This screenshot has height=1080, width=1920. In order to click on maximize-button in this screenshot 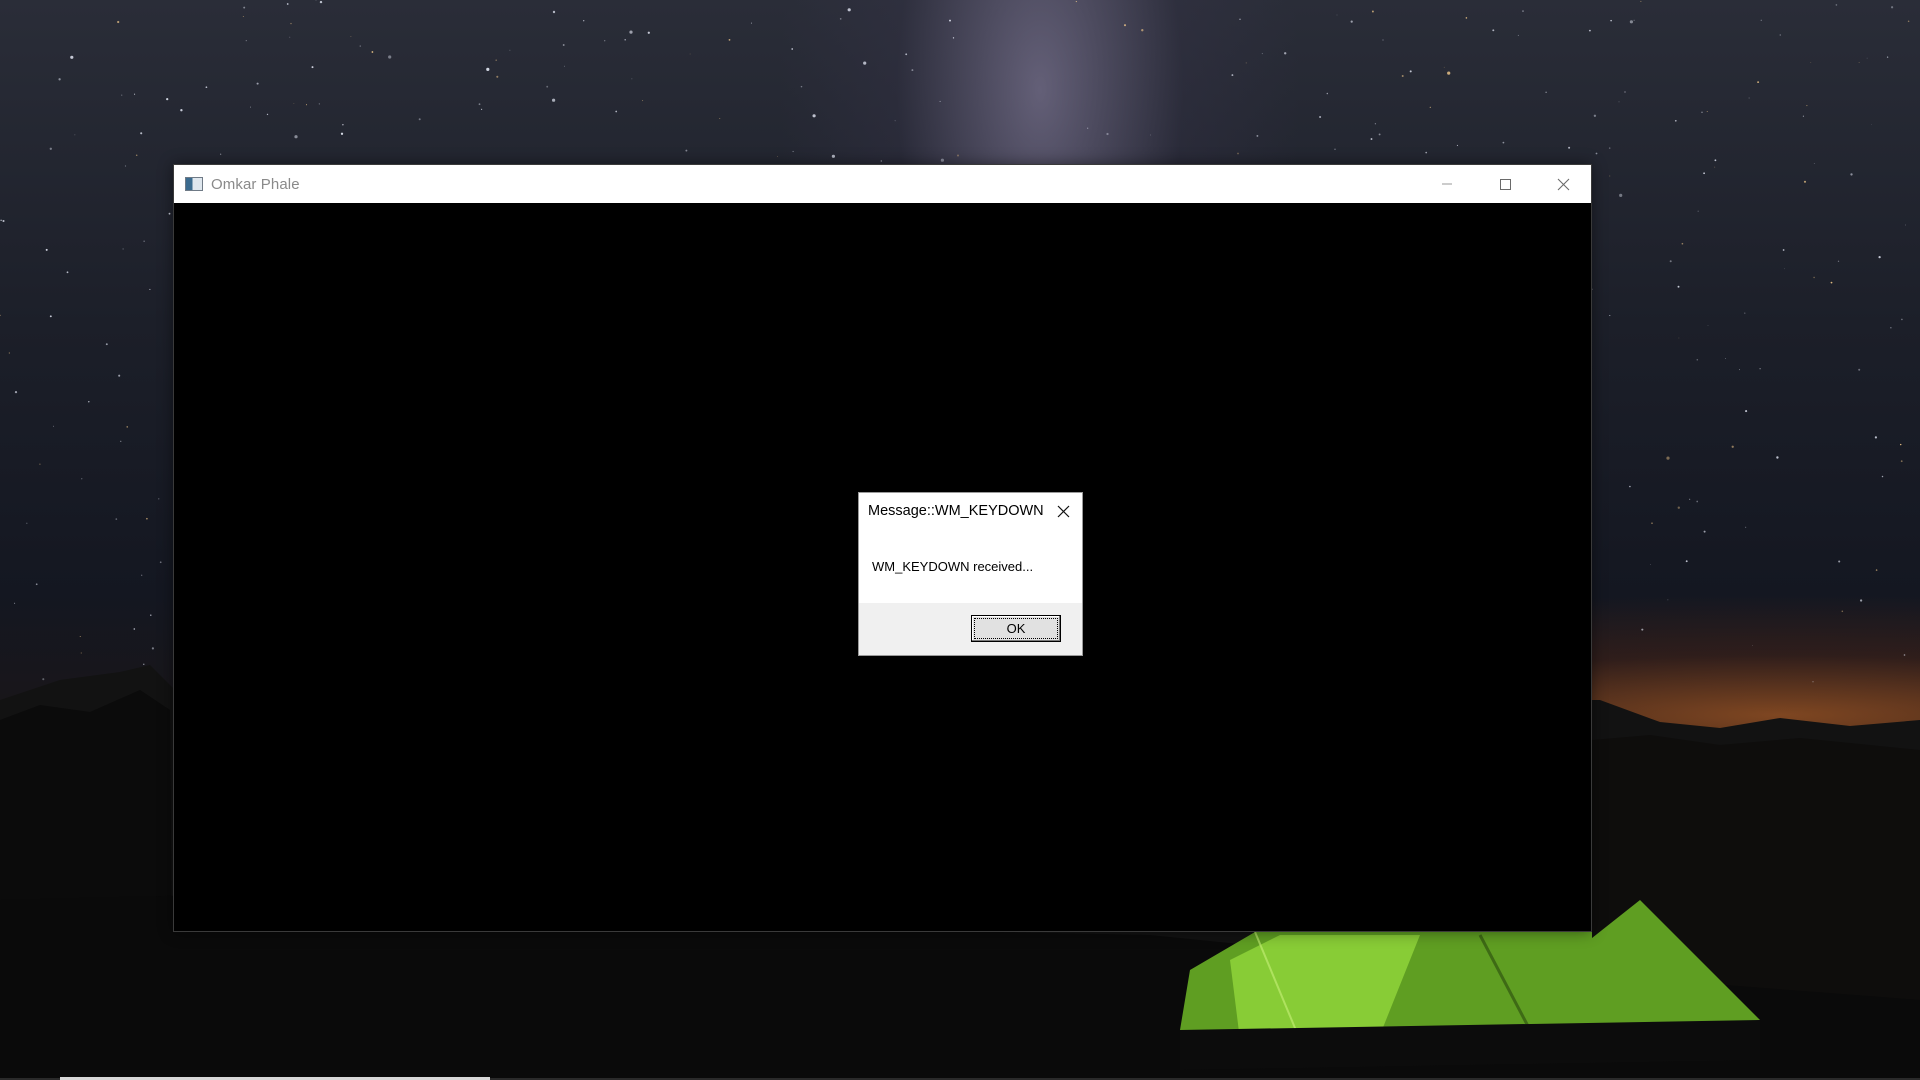, I will do `click(1505, 184)`.